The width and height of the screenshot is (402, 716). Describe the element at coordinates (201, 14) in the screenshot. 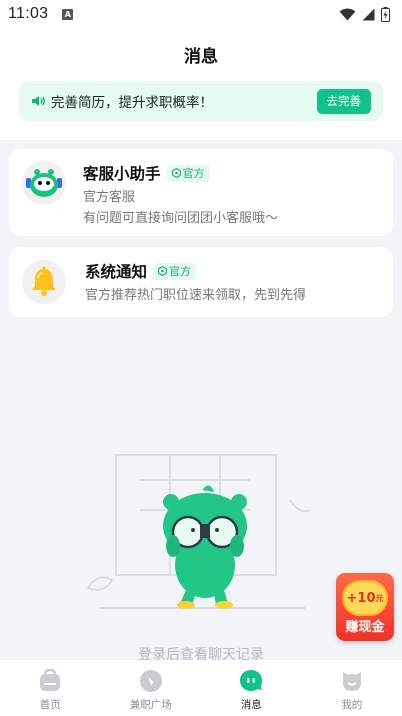

I see `status-bar: 11:03 A` at that location.